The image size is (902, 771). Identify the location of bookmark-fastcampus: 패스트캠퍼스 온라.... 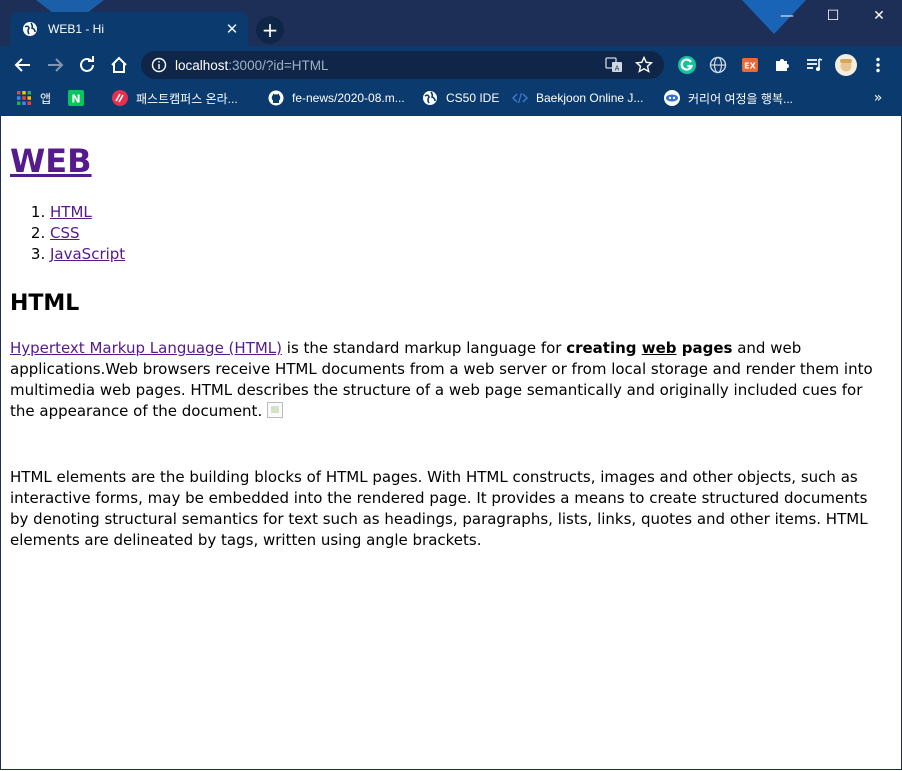
(175, 98).